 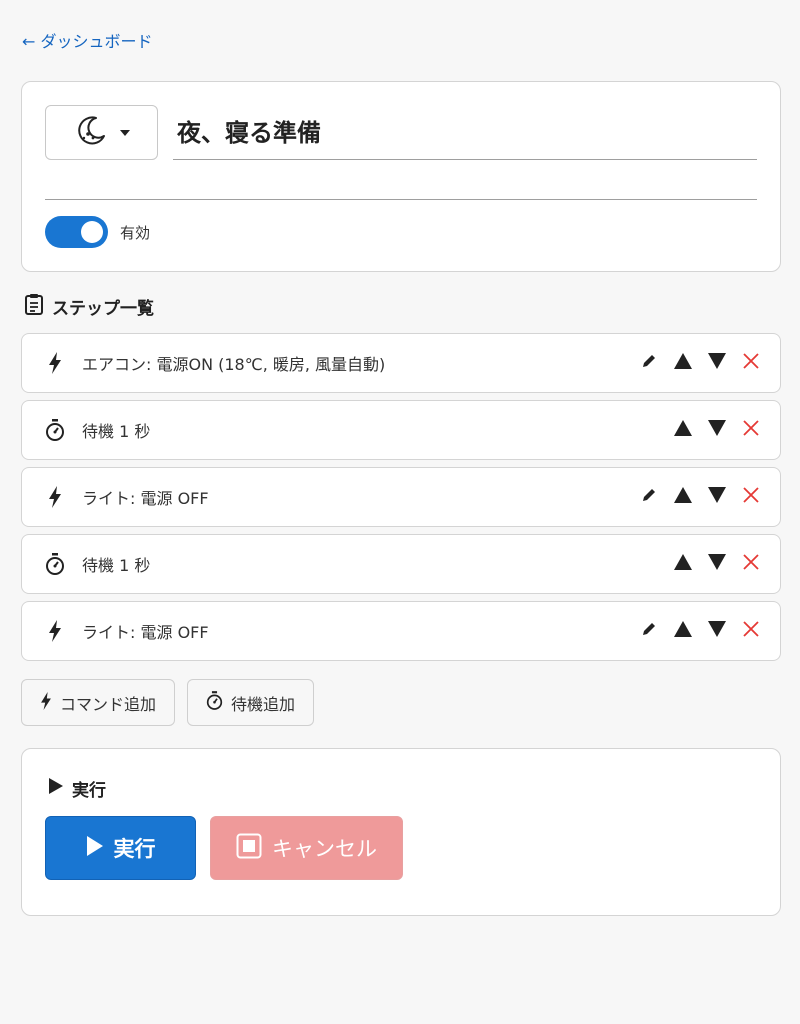 I want to click on clipboard-icon, so click(x=34, y=306).